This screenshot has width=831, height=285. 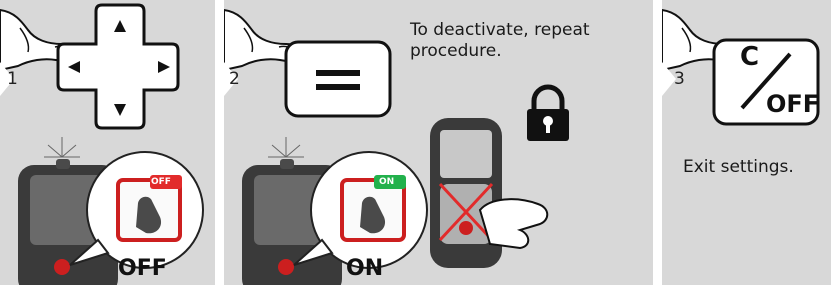 I want to click on clear-key-label: C, so click(x=750, y=57).